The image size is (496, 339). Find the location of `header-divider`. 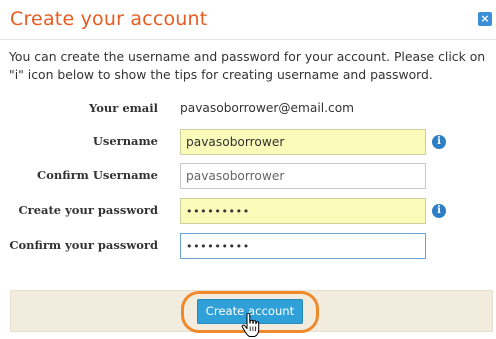

header-divider is located at coordinates (248, 39).